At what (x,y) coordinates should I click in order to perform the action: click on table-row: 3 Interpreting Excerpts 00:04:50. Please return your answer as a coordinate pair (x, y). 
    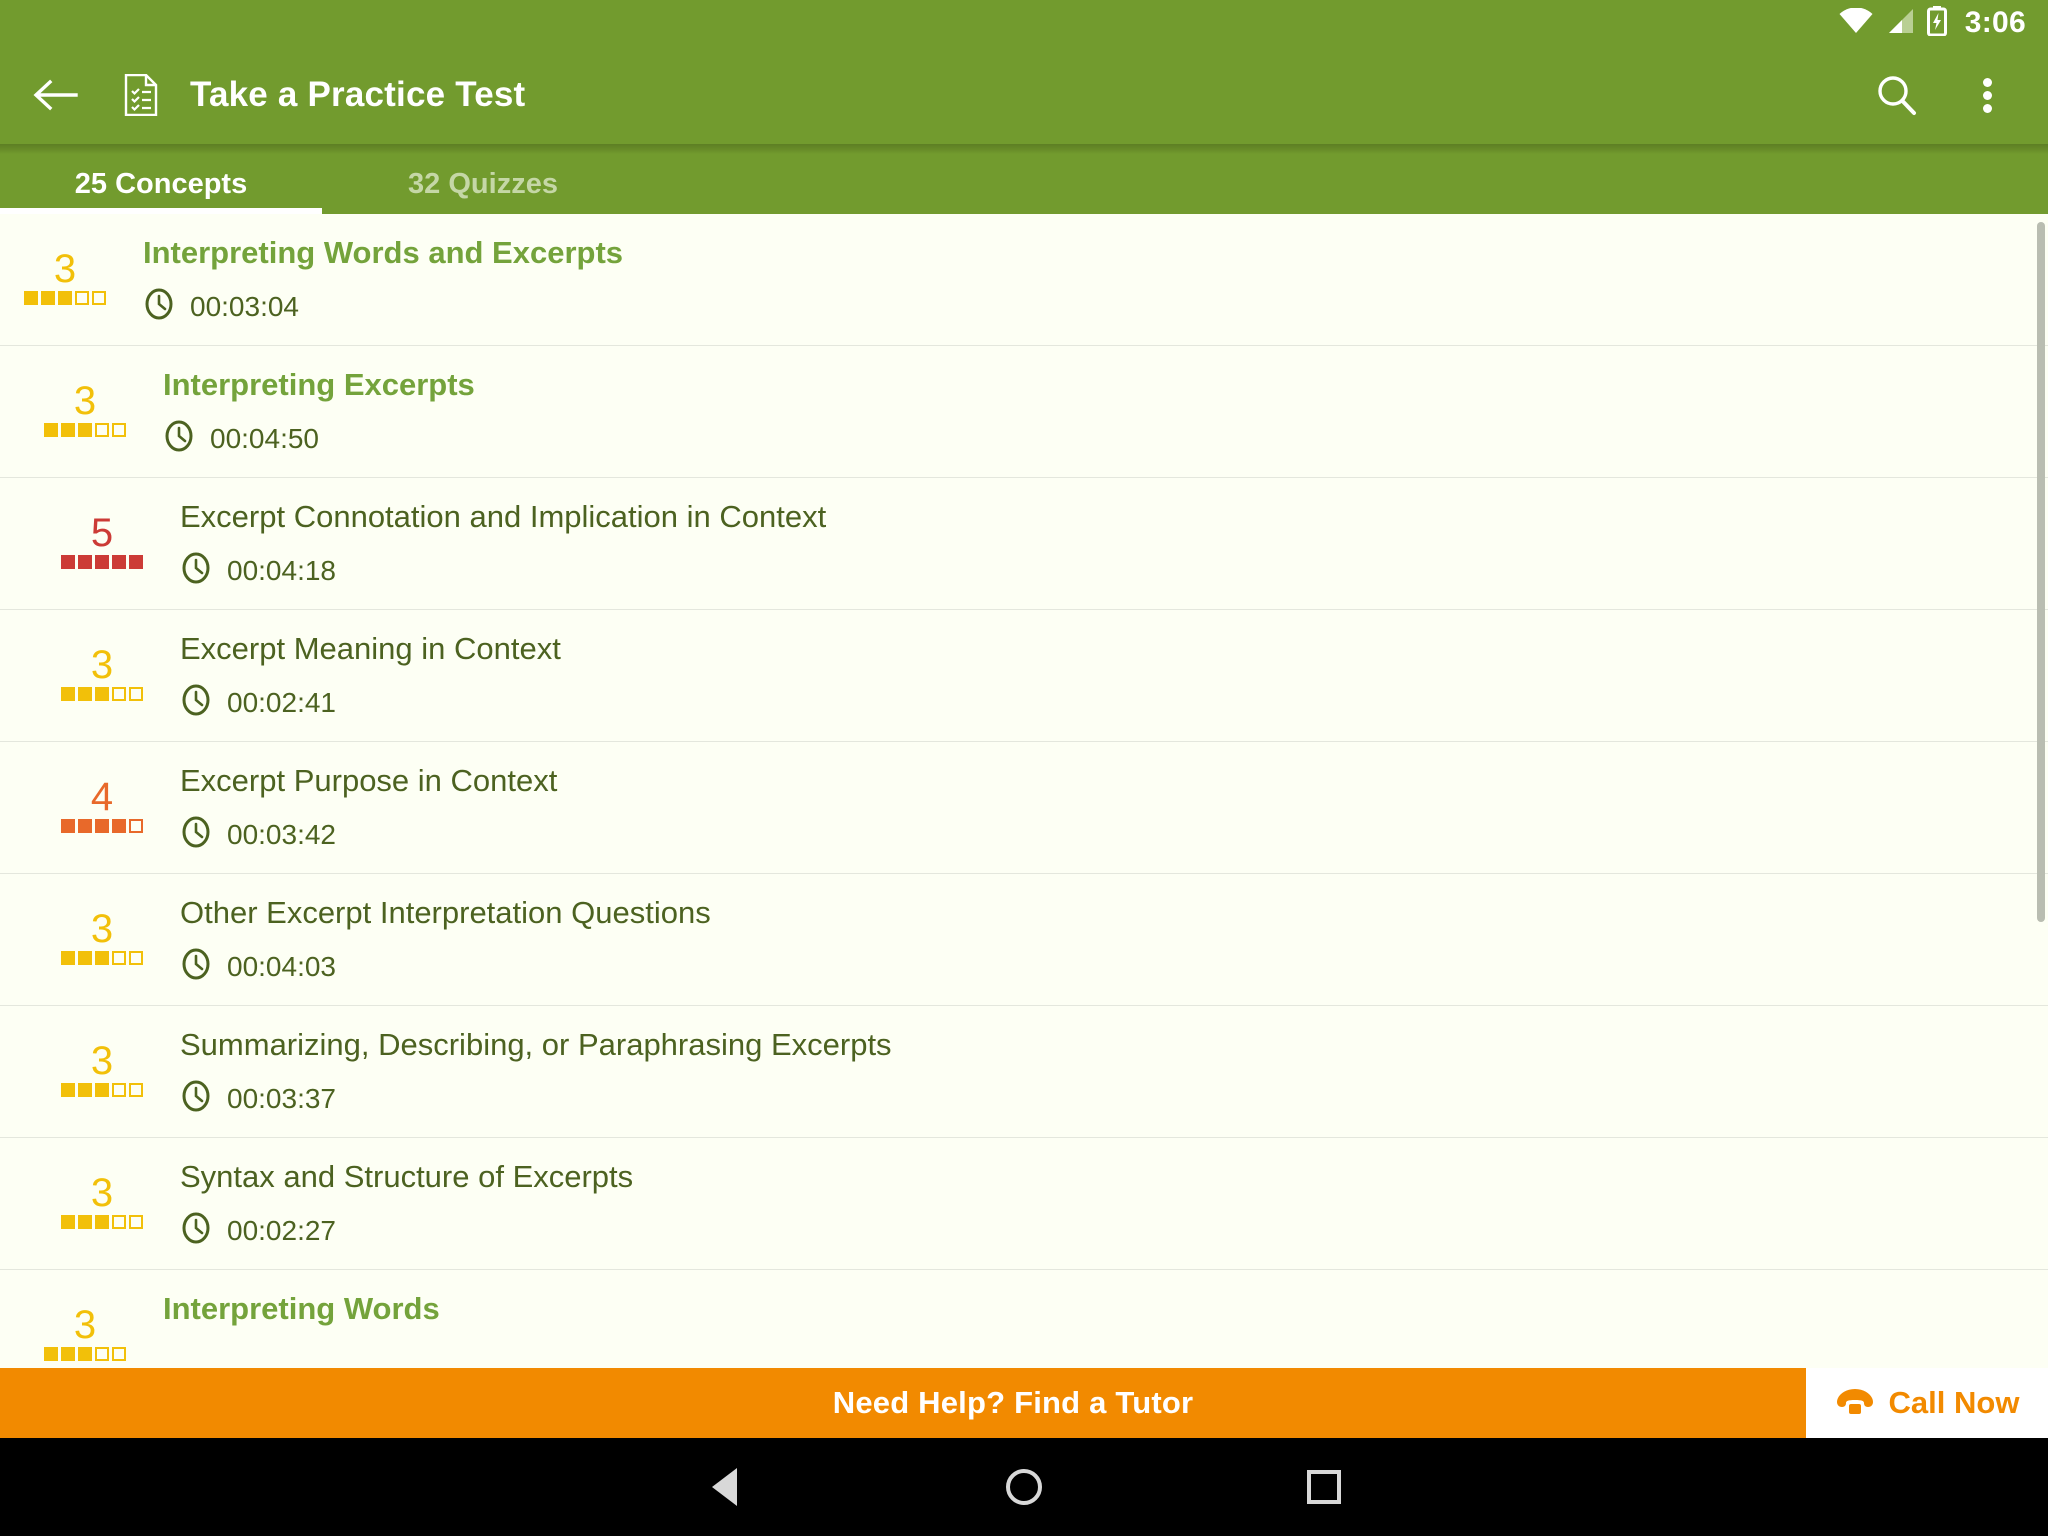
    Looking at the image, I should click on (1024, 412).